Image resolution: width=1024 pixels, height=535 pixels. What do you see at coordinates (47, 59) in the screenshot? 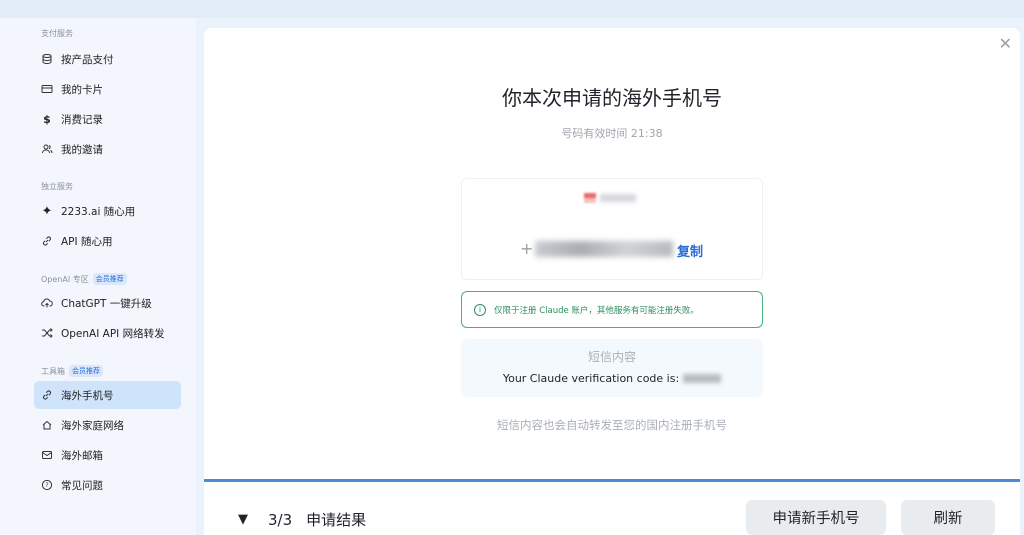
I see `coins-icon` at bounding box center [47, 59].